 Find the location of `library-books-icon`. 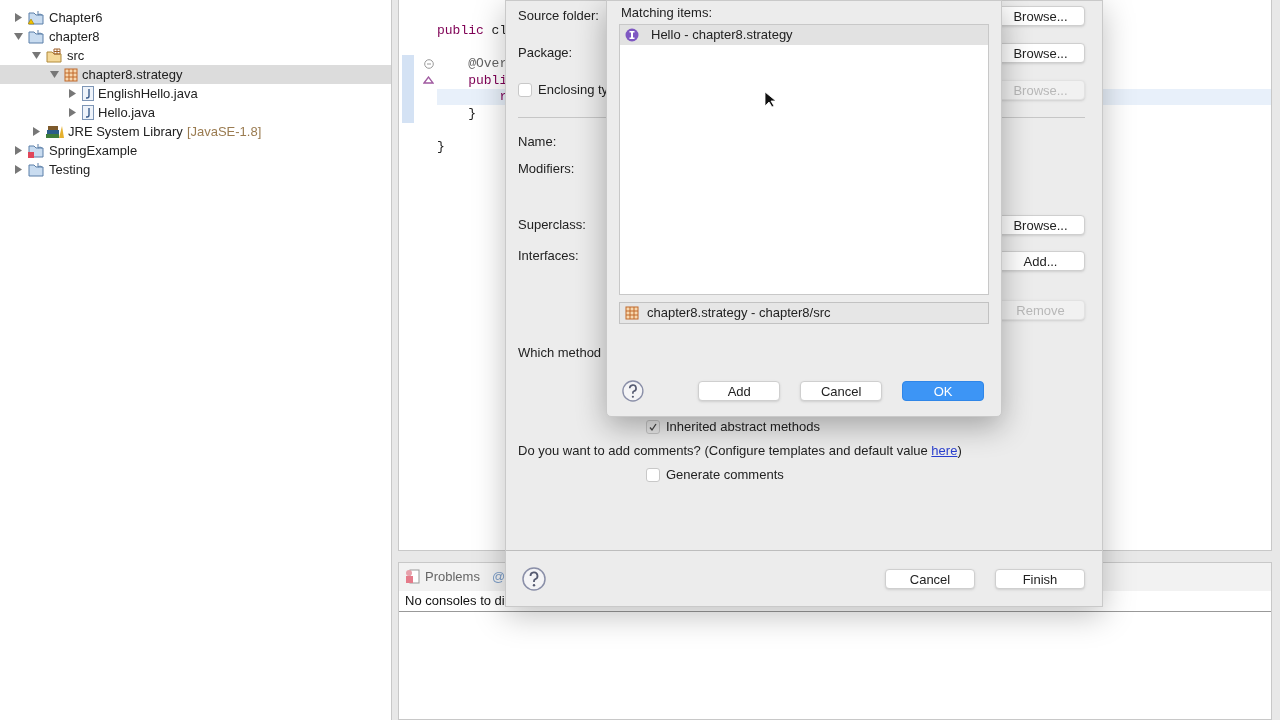

library-books-icon is located at coordinates (55, 131).